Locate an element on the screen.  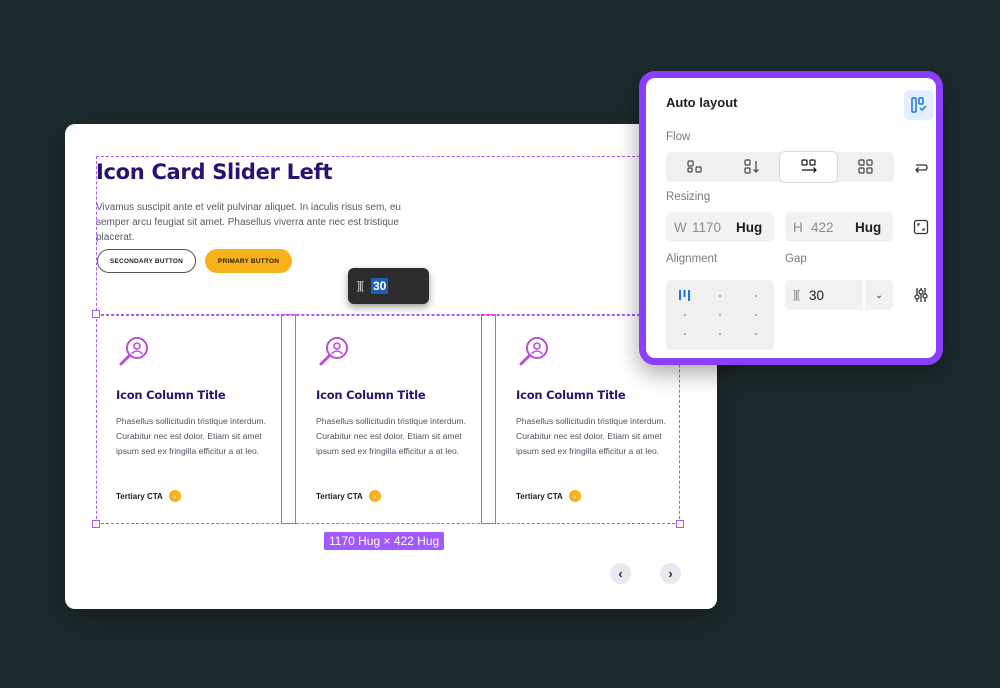
chevron-down-icon: ⌄ is located at coordinates (879, 295).